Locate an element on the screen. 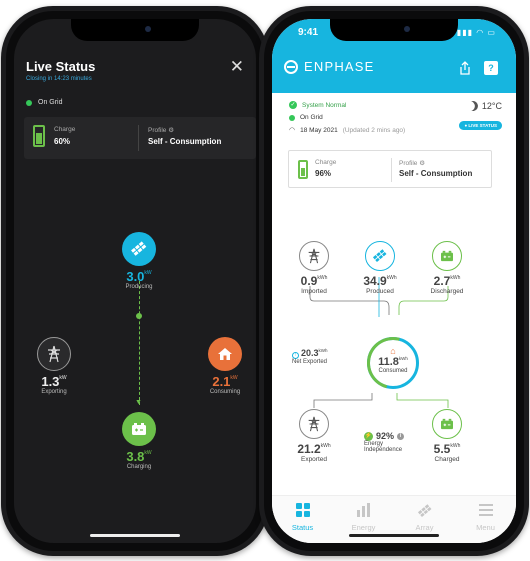  profile-value: Self - Consumption is located at coordinates (185, 141).